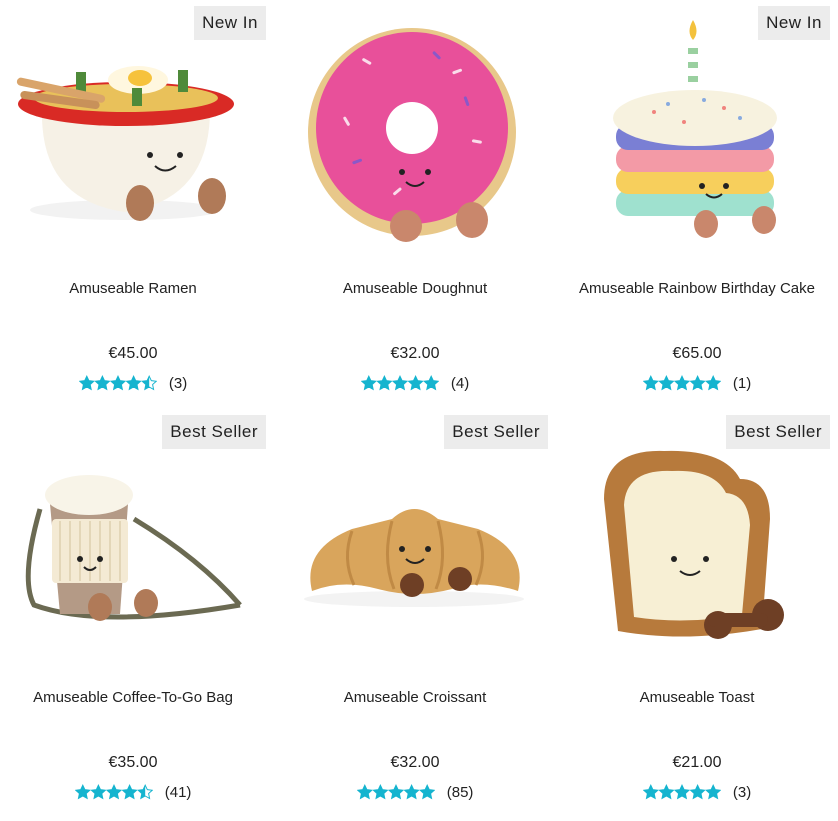 This screenshot has width=838, height=821. What do you see at coordinates (460, 792) in the screenshot?
I see `review-count: (85)` at bounding box center [460, 792].